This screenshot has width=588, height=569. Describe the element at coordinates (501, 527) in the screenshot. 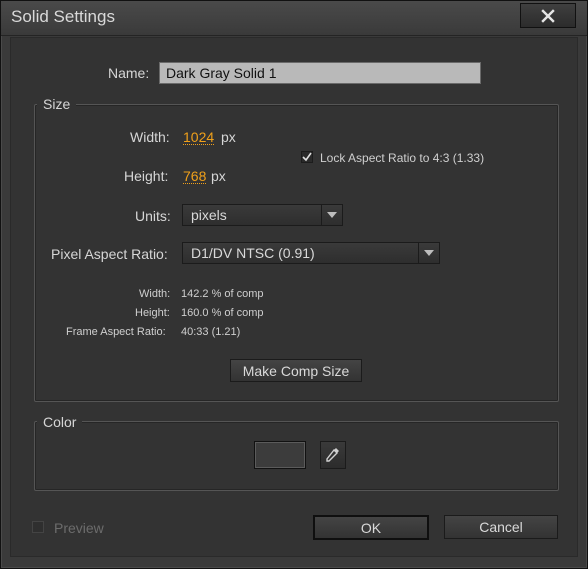

I see `cancel-button: Cancel` at that location.